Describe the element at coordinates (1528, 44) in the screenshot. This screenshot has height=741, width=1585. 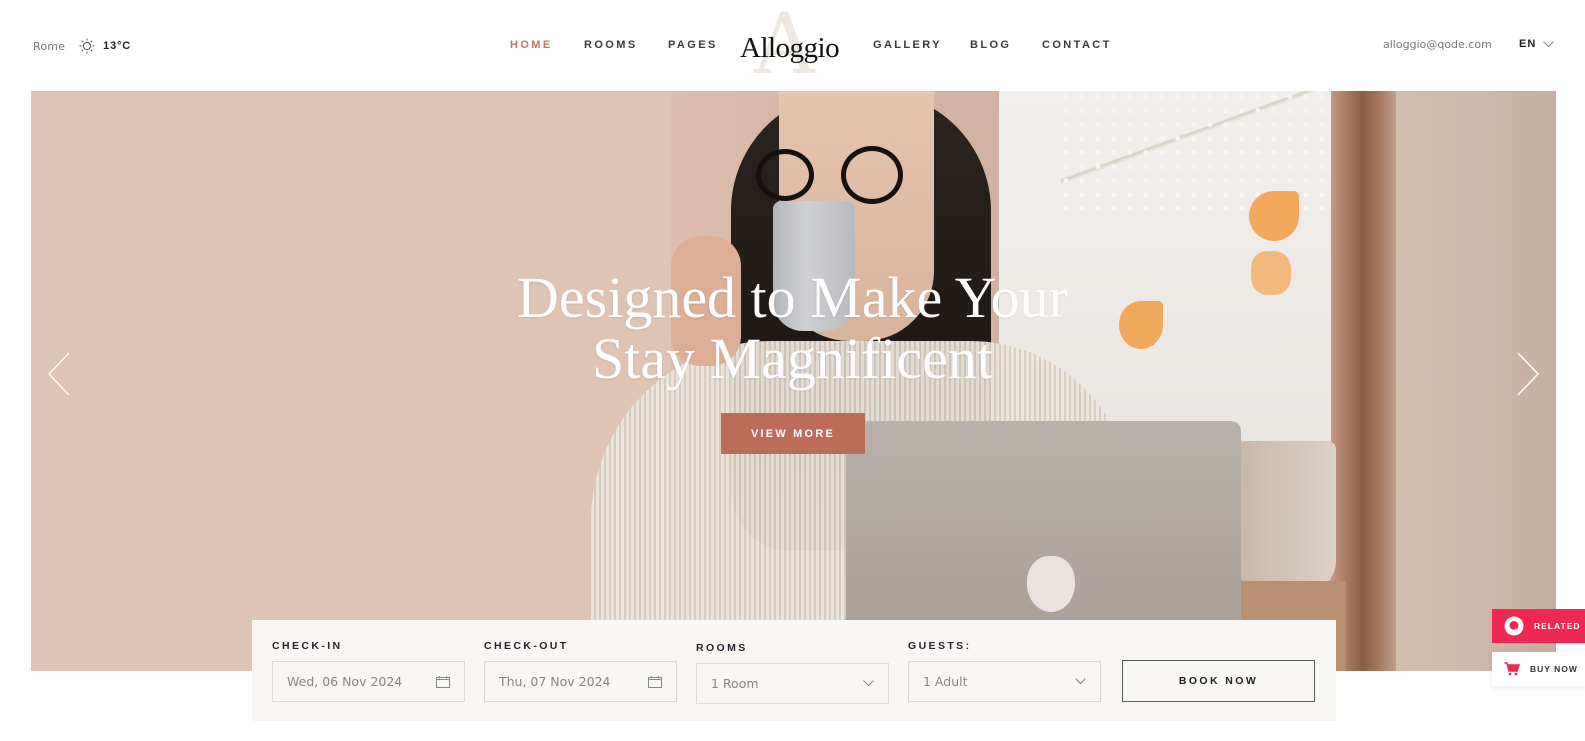
I see `language-current: EN` at that location.